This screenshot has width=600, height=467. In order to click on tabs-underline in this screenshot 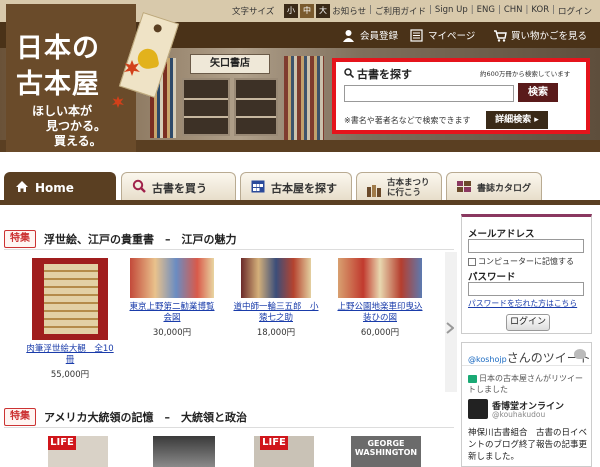, I will do `click(300, 202)`.